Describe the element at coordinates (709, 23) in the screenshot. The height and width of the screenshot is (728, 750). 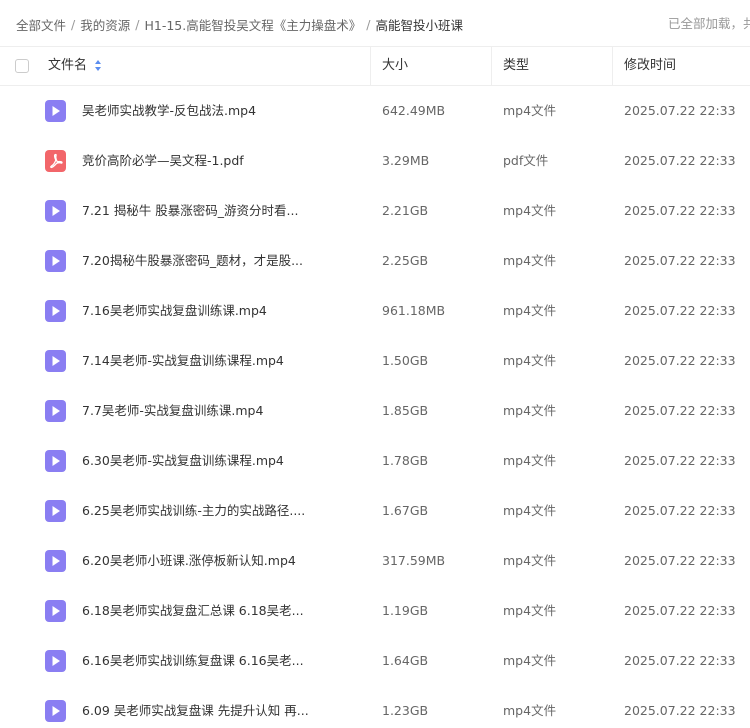
I see `load-status: 已全部加载，共` at that location.